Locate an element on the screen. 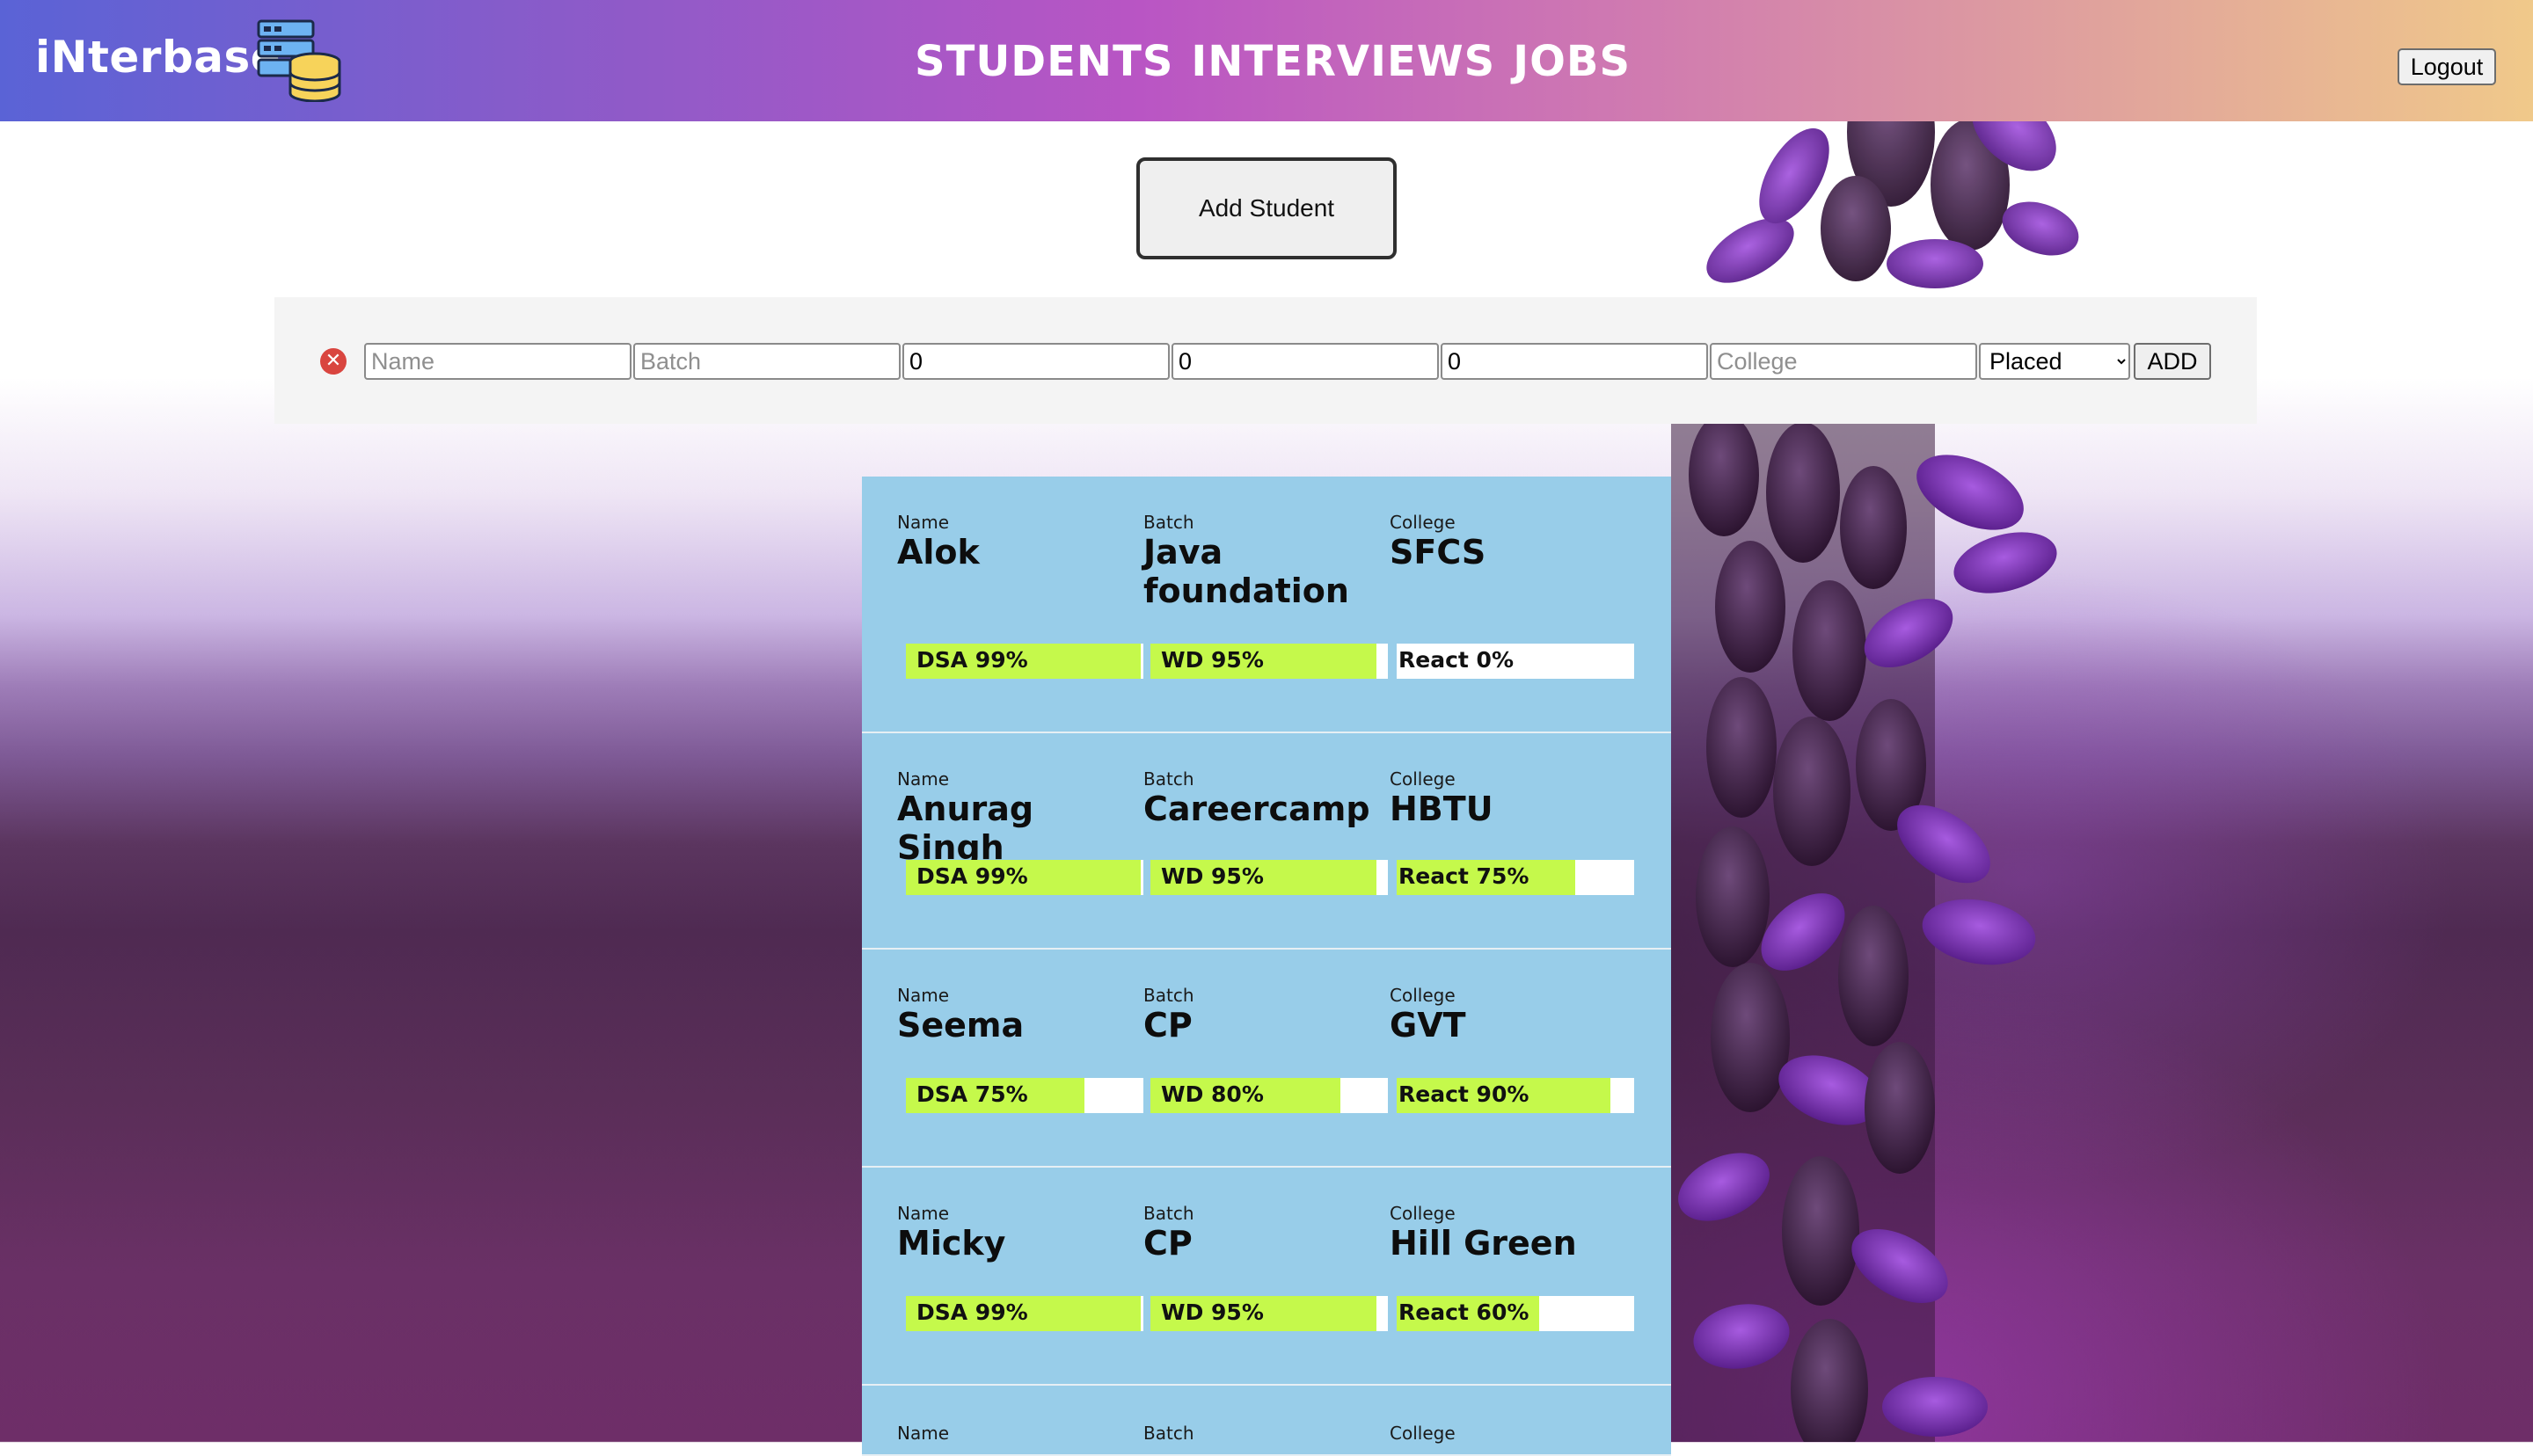  react-score-input is located at coordinates (1574, 361).